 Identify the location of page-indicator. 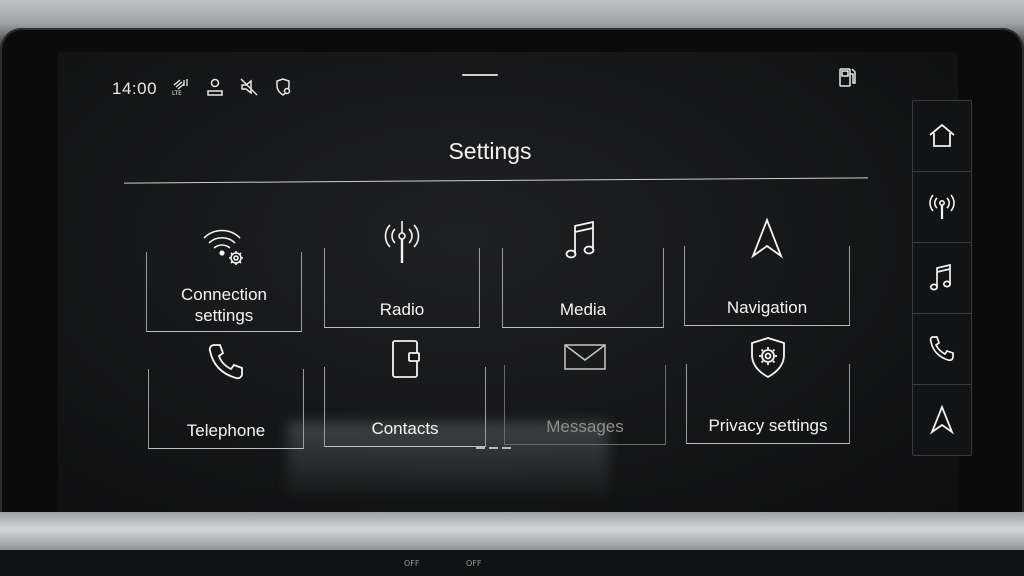
(493, 448).